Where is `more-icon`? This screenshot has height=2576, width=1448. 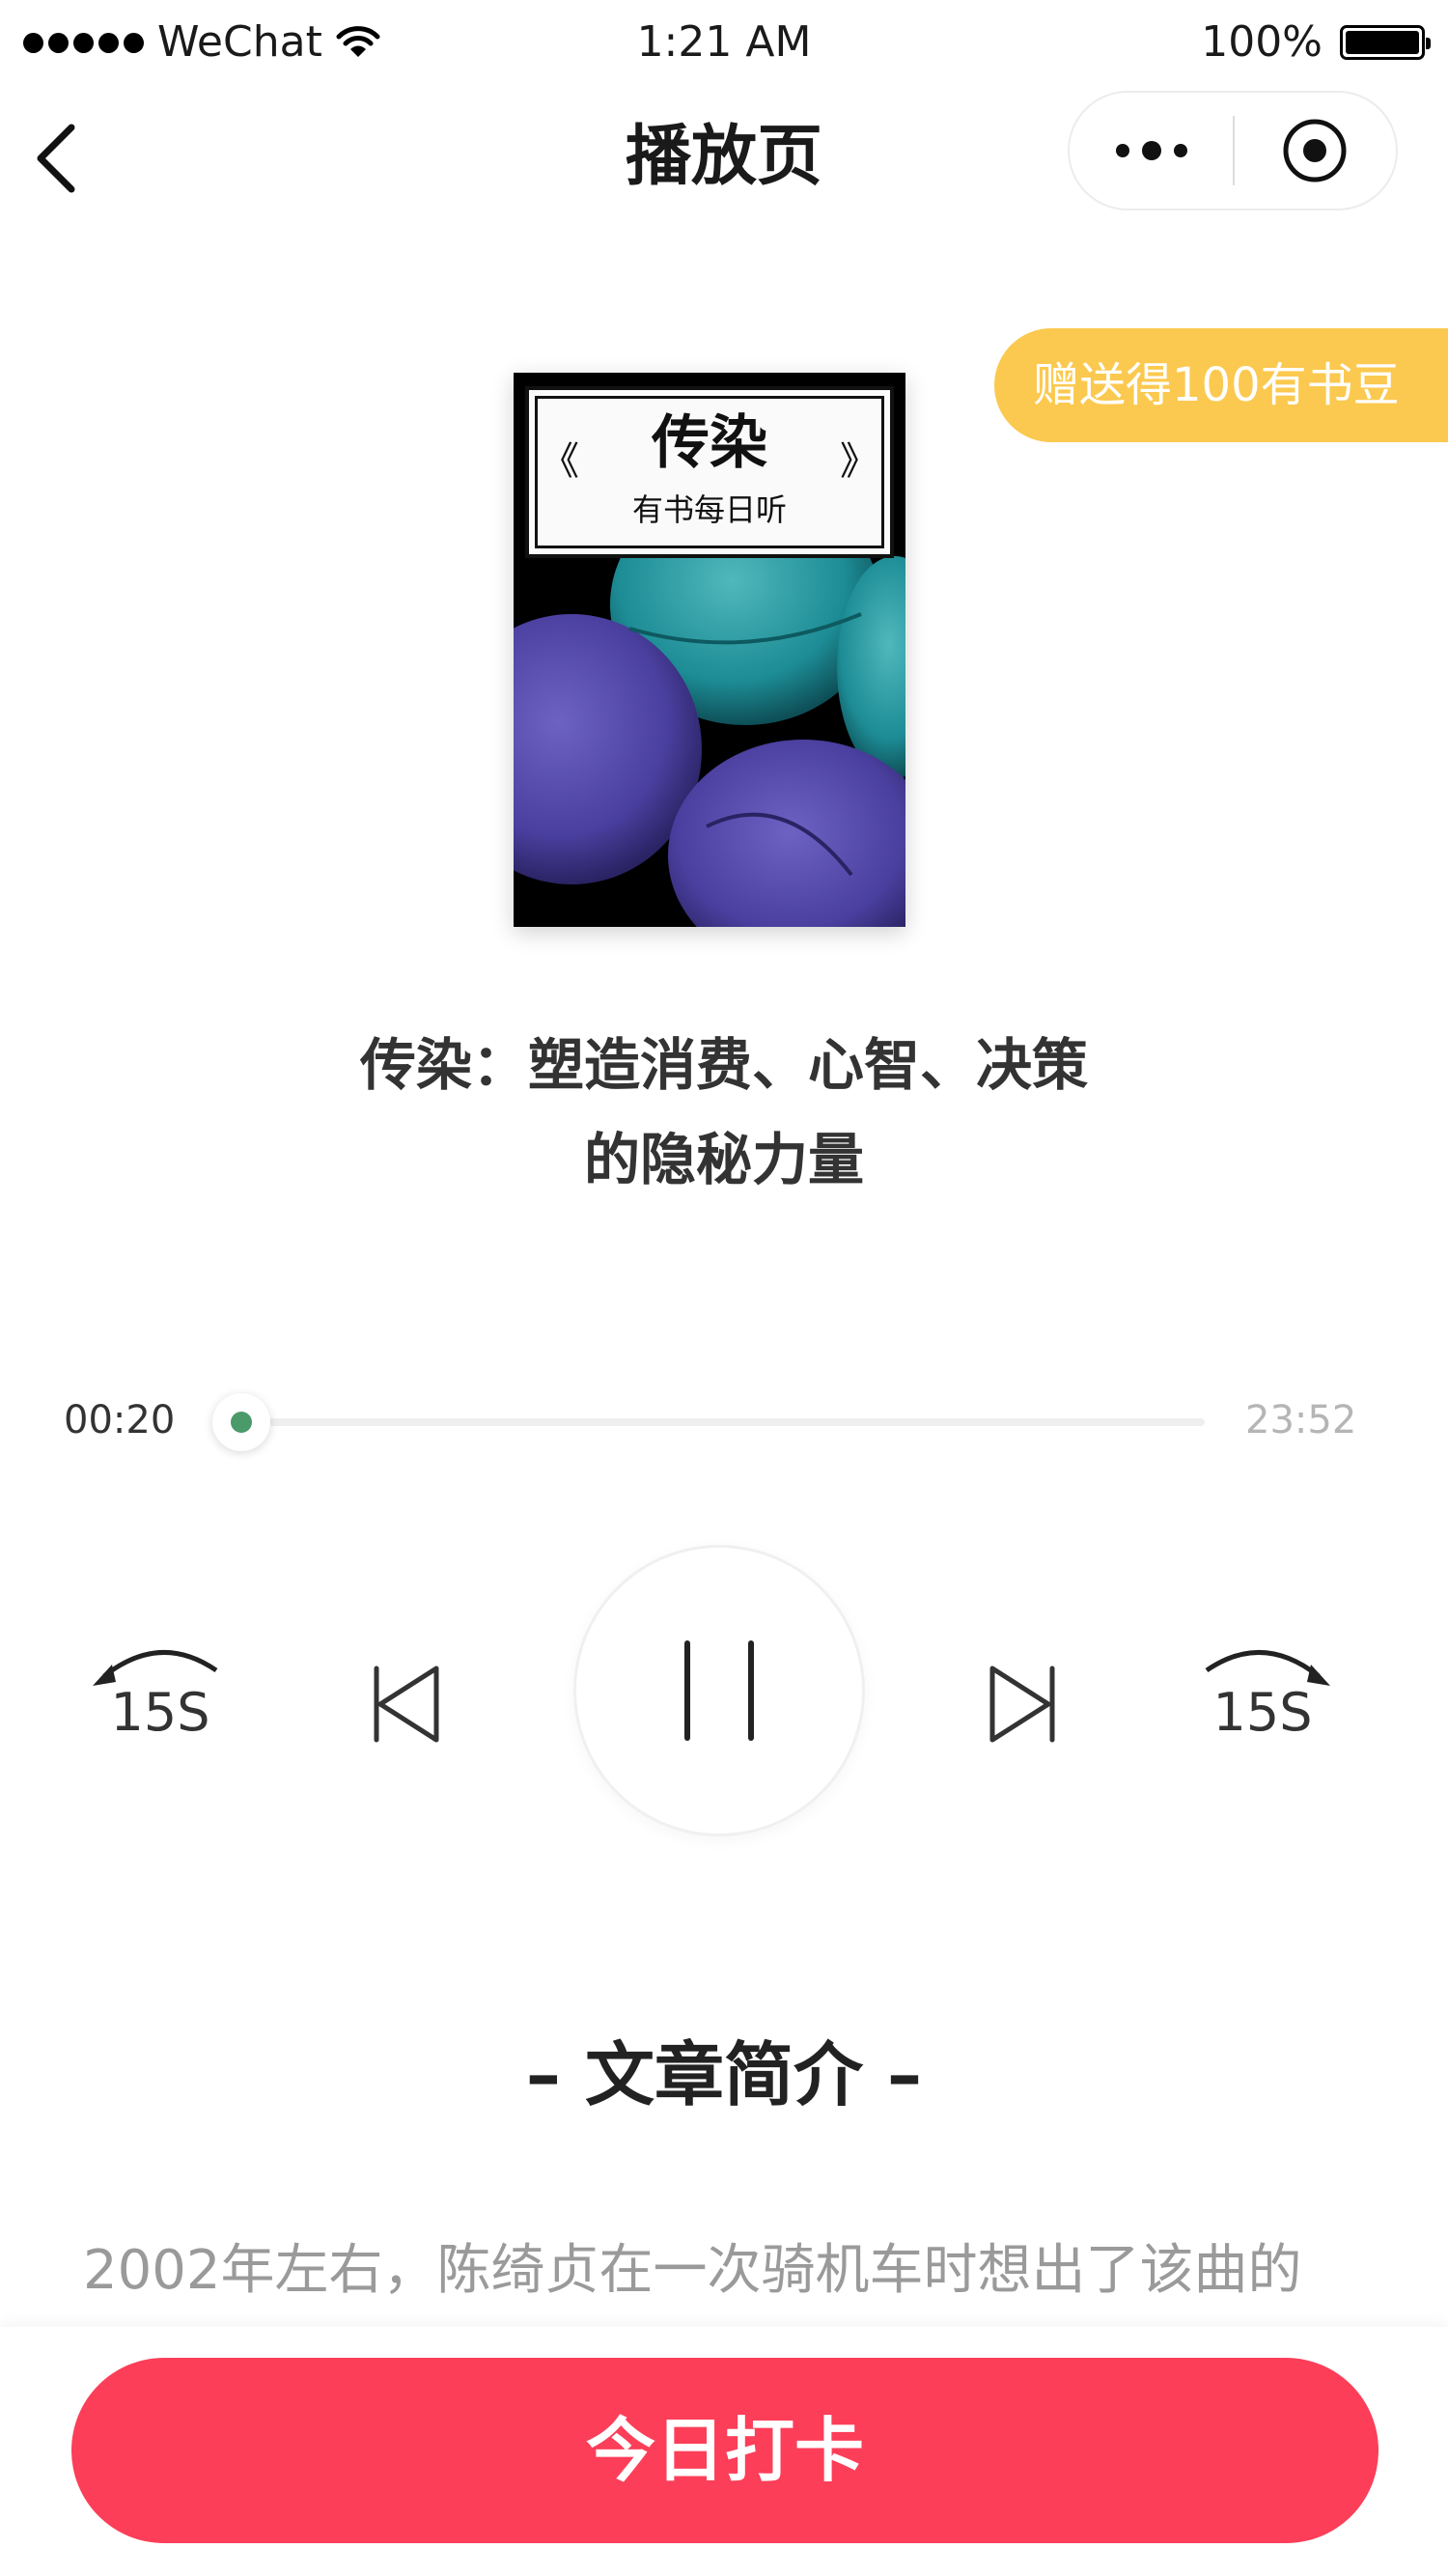 more-icon is located at coordinates (1151, 151).